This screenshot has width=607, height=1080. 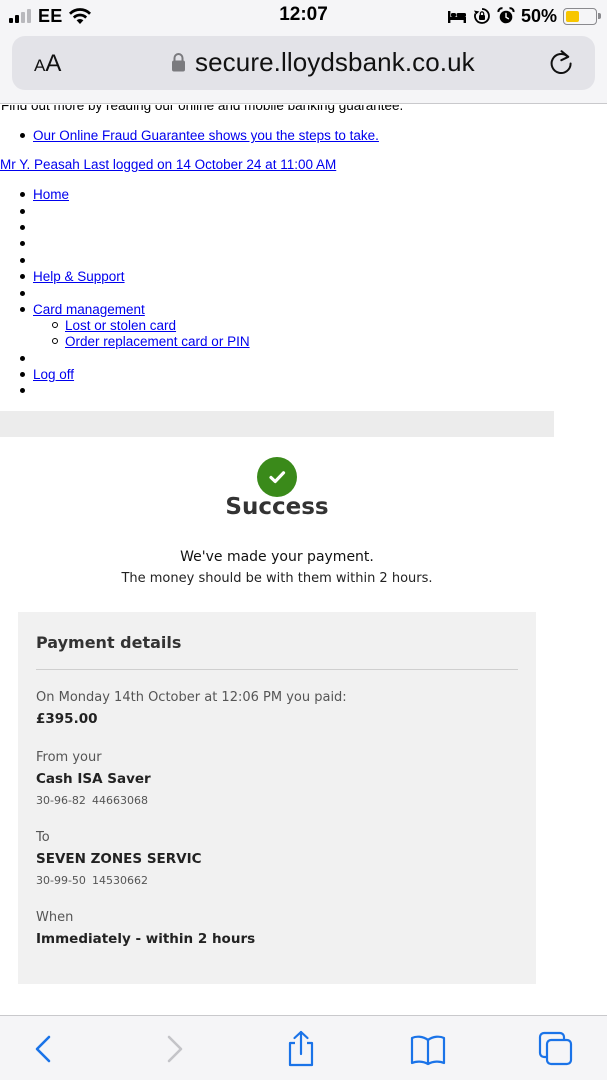 What do you see at coordinates (301, 1049) in the screenshot?
I see `share-icon` at bounding box center [301, 1049].